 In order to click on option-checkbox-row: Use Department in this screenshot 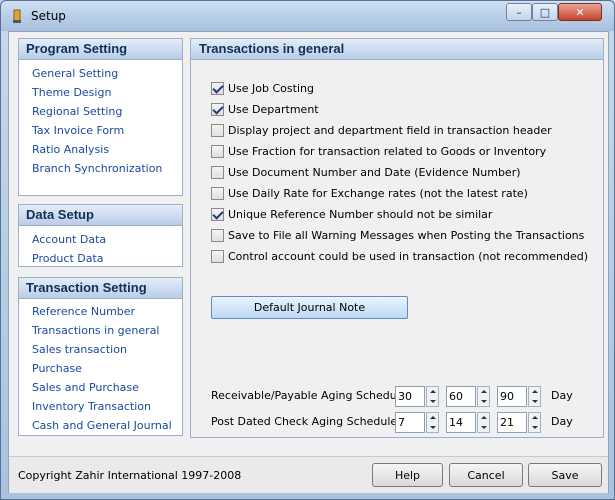, I will do `click(265, 109)`.